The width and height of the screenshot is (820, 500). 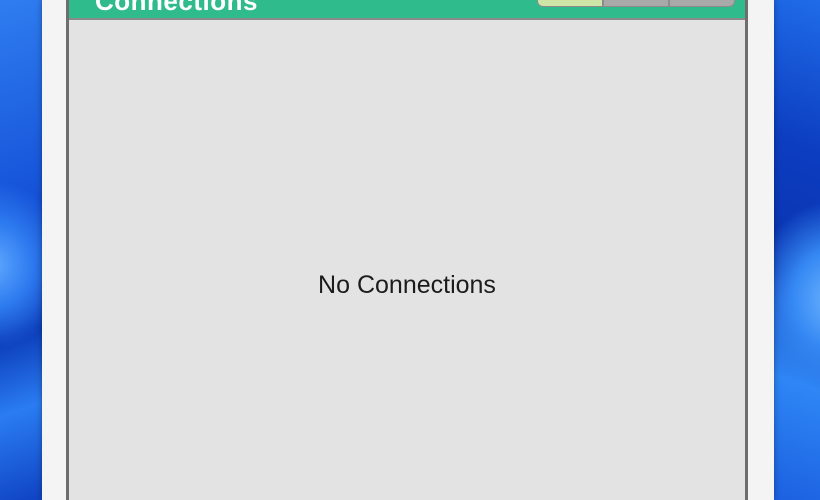 What do you see at coordinates (176, 8) in the screenshot?
I see `panel-title: Connections` at bounding box center [176, 8].